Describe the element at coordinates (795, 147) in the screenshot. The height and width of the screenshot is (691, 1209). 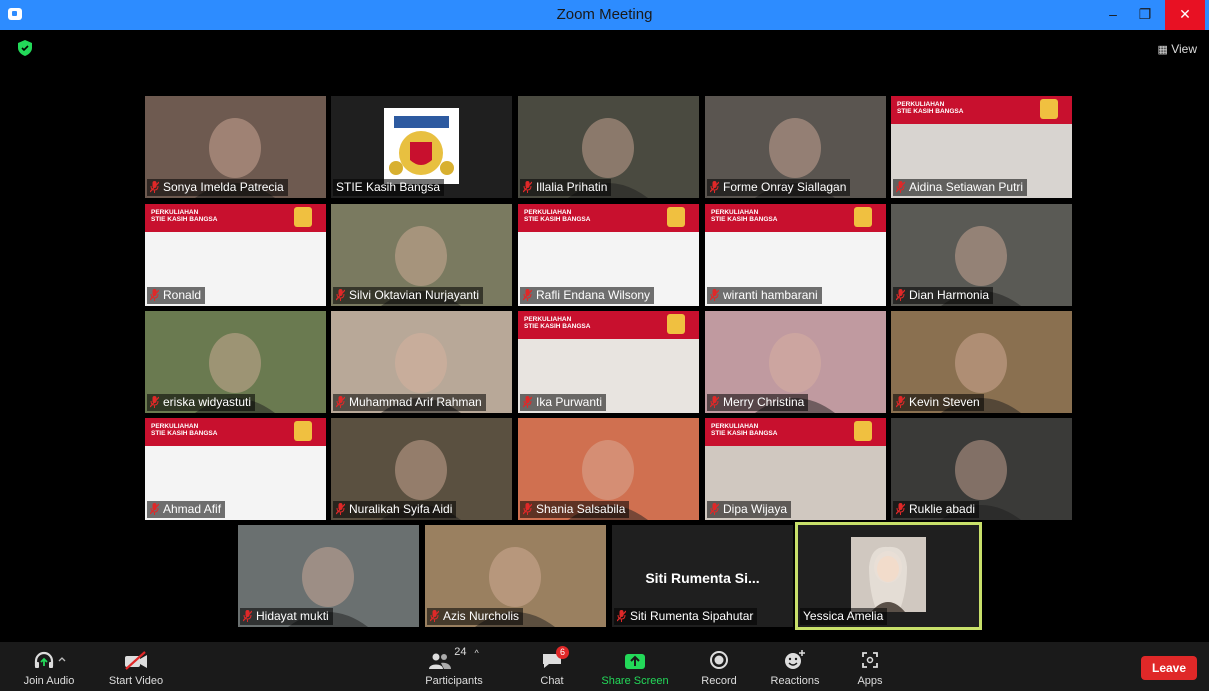
I see `participant-tile: Forme Onray Siallagan` at that location.